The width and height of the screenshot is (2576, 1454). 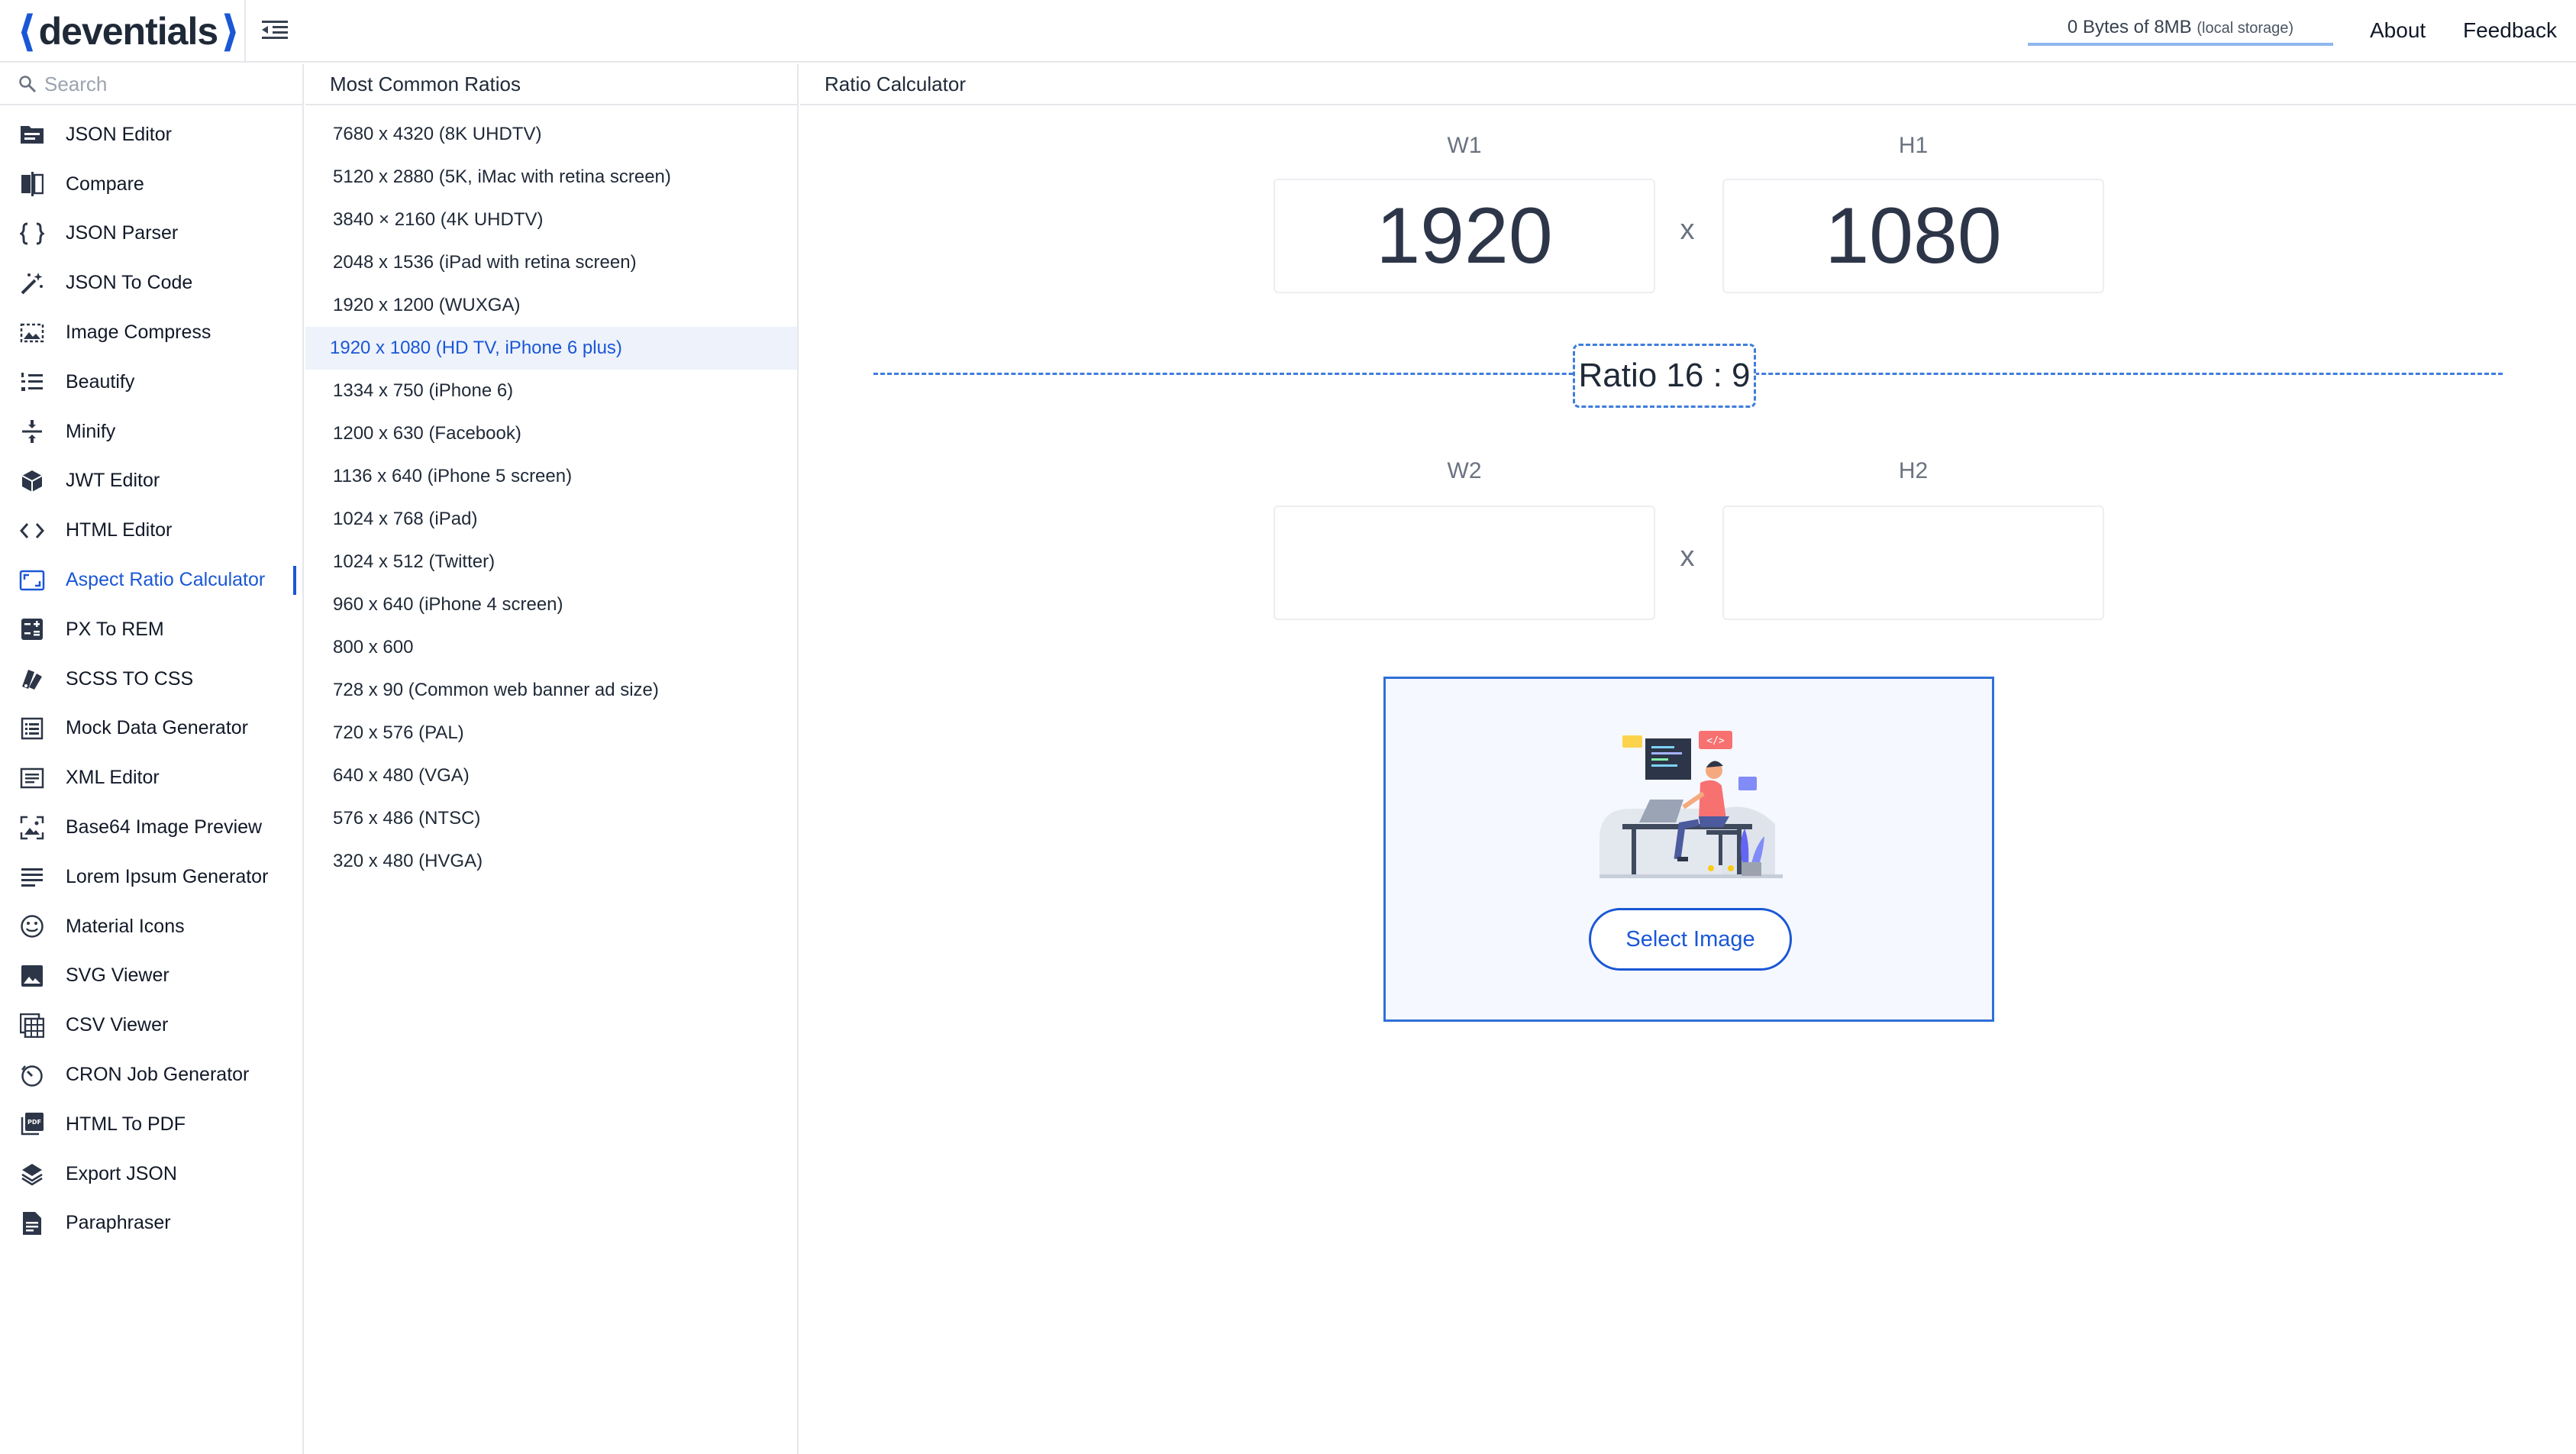 What do you see at coordinates (551, 391) in the screenshot?
I see `ratio-item: 1334 x 750 (iPhone 6)` at bounding box center [551, 391].